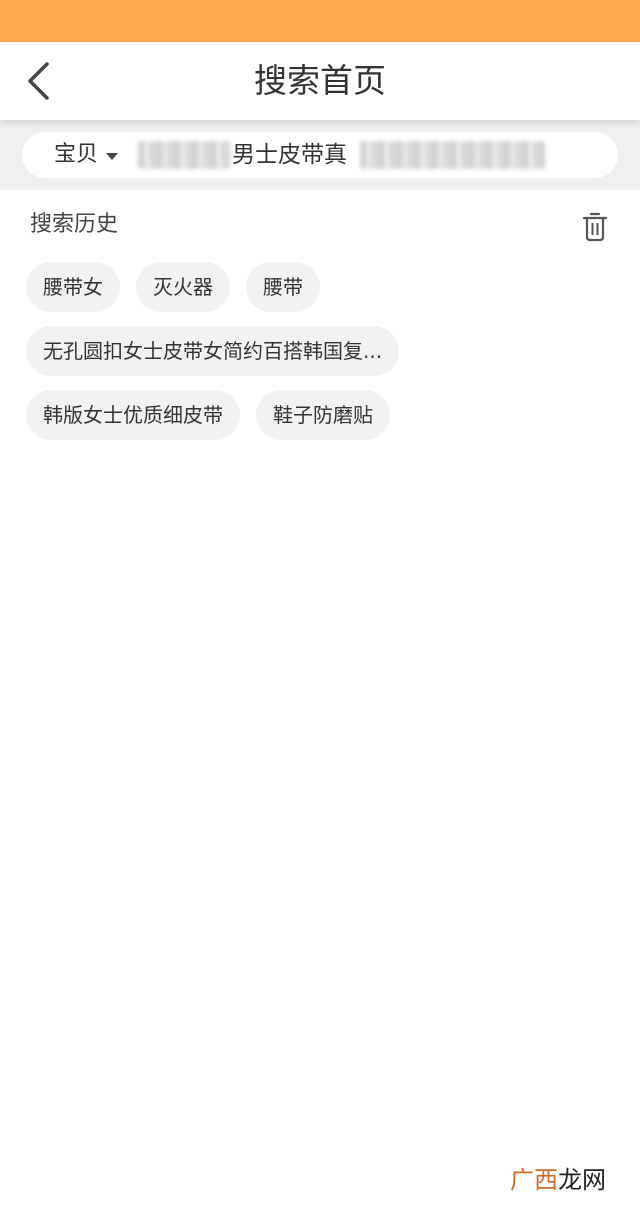 This screenshot has height=1205, width=640. I want to click on caret-down-icon, so click(112, 156).